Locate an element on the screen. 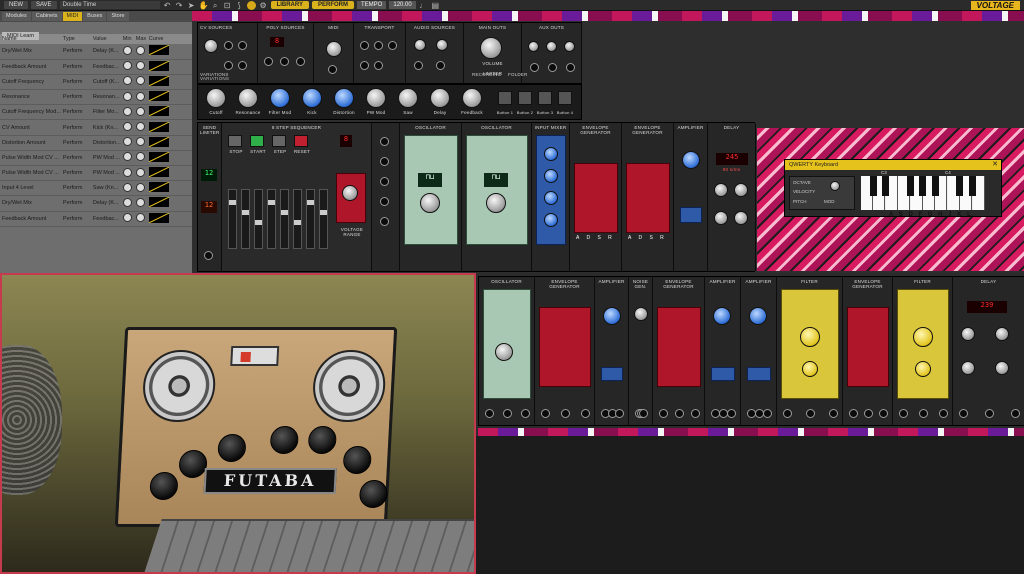  tab-cabinets: Cabinets is located at coordinates (46, 16).